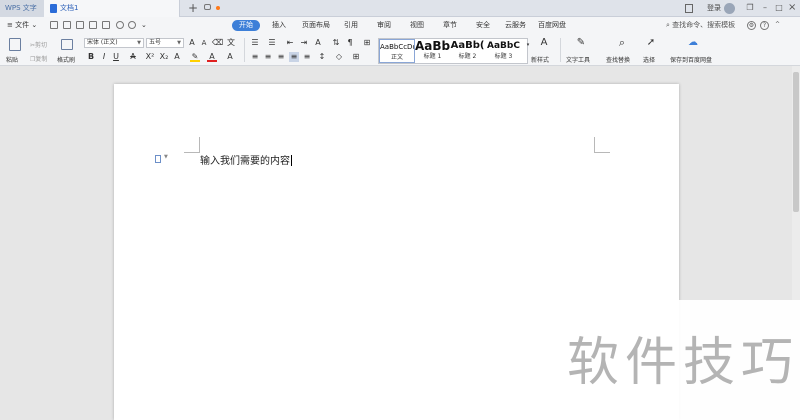 This screenshot has height=420, width=800. What do you see at coordinates (106, 25) in the screenshot?
I see `print-preview-icon` at bounding box center [106, 25].